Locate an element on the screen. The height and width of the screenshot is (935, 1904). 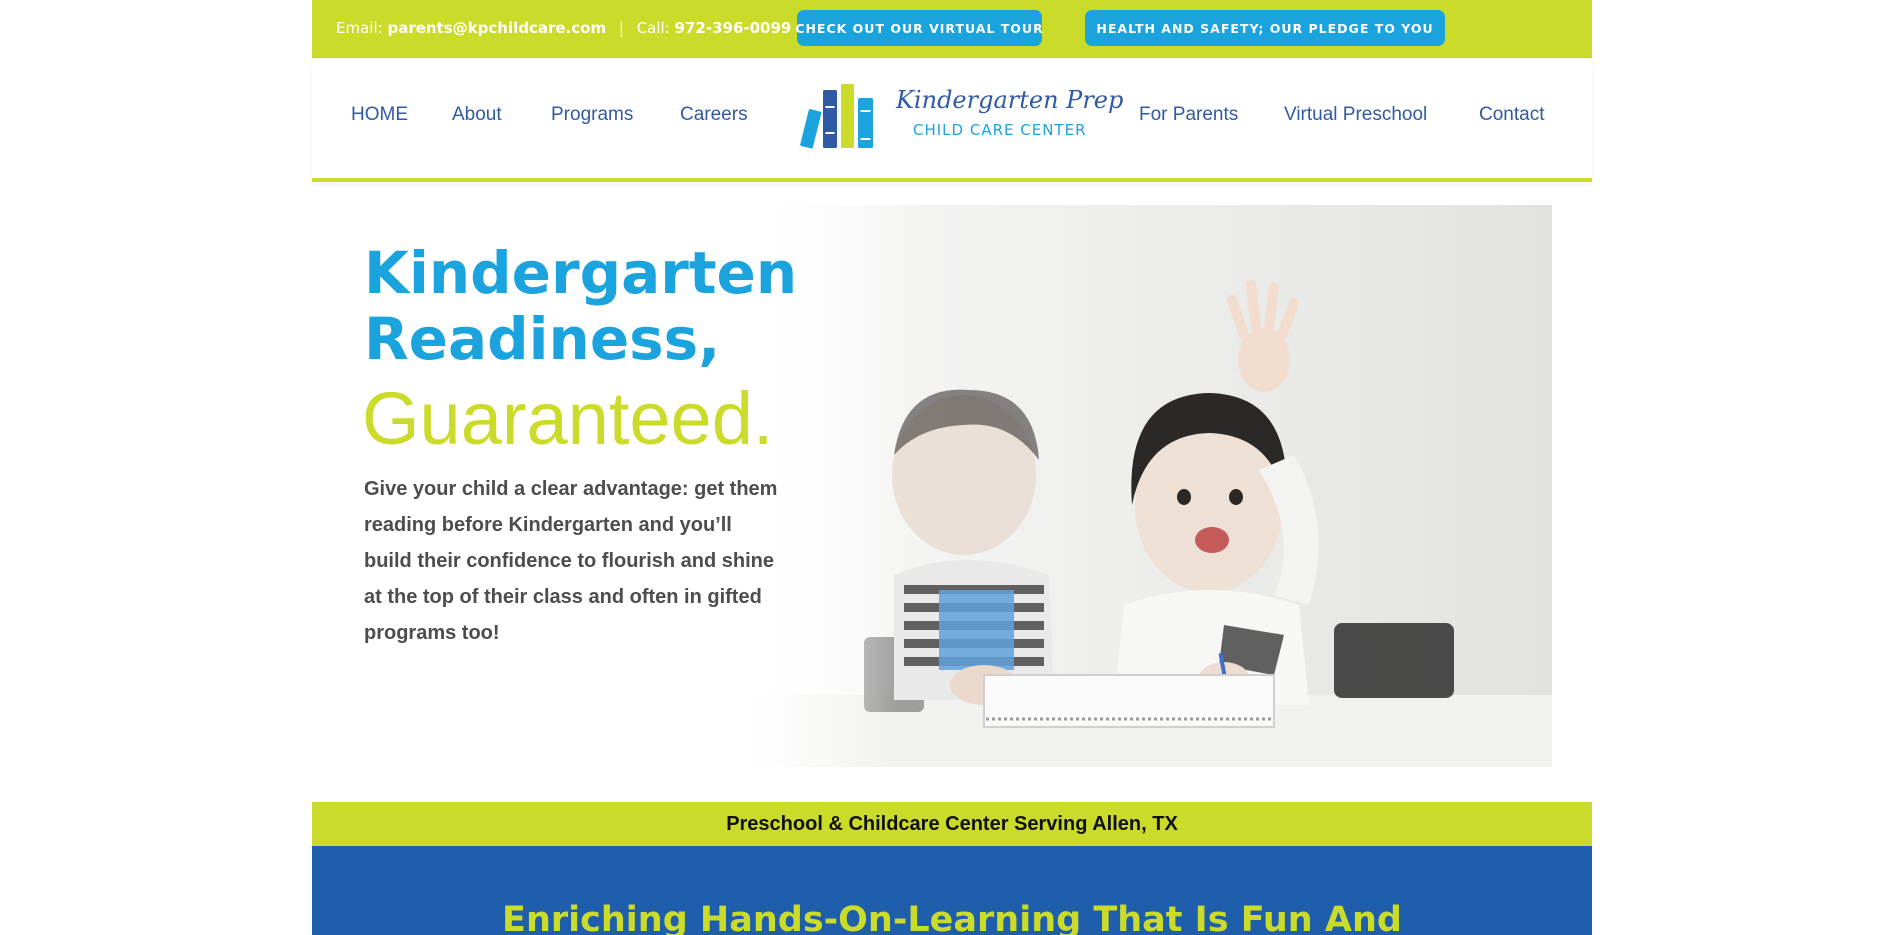
hero-heading-line-2: Readiness, is located at coordinates (542, 339).